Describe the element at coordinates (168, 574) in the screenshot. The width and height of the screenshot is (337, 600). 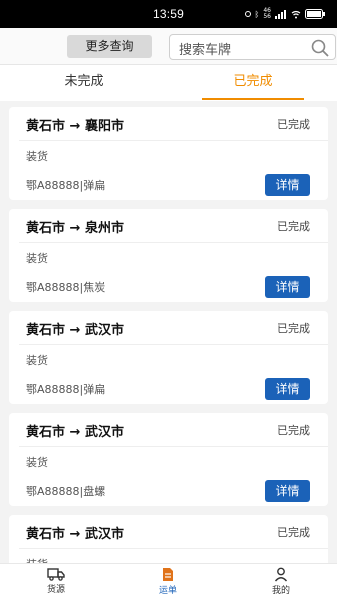
I see `document-icon` at that location.